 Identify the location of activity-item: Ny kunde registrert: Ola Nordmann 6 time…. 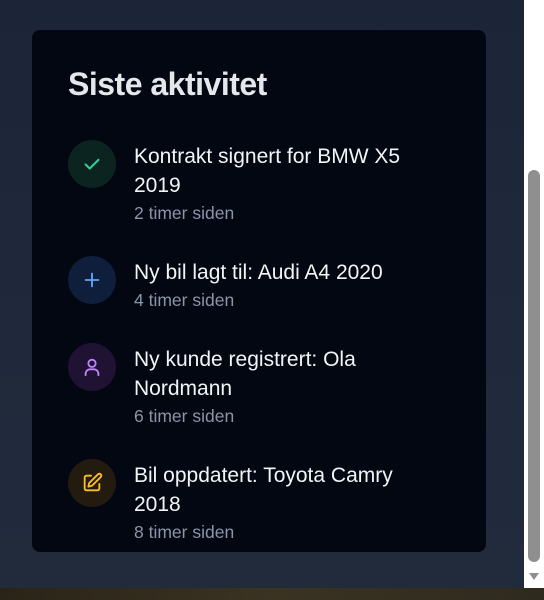
(259, 386).